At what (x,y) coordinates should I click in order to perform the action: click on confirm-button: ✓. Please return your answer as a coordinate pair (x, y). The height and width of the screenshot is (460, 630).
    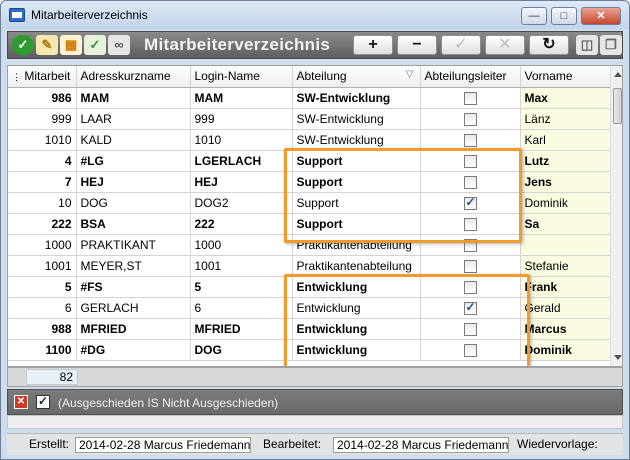
    Looking at the image, I should click on (461, 45).